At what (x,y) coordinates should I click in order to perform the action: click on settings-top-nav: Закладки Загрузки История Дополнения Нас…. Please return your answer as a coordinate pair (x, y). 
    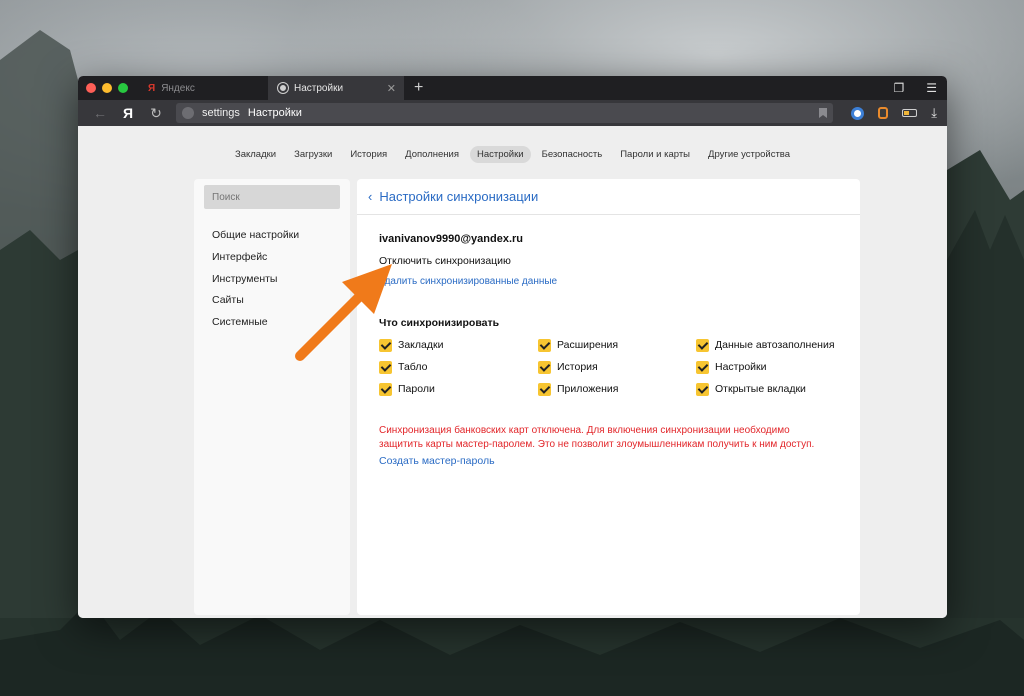
    Looking at the image, I should click on (512, 154).